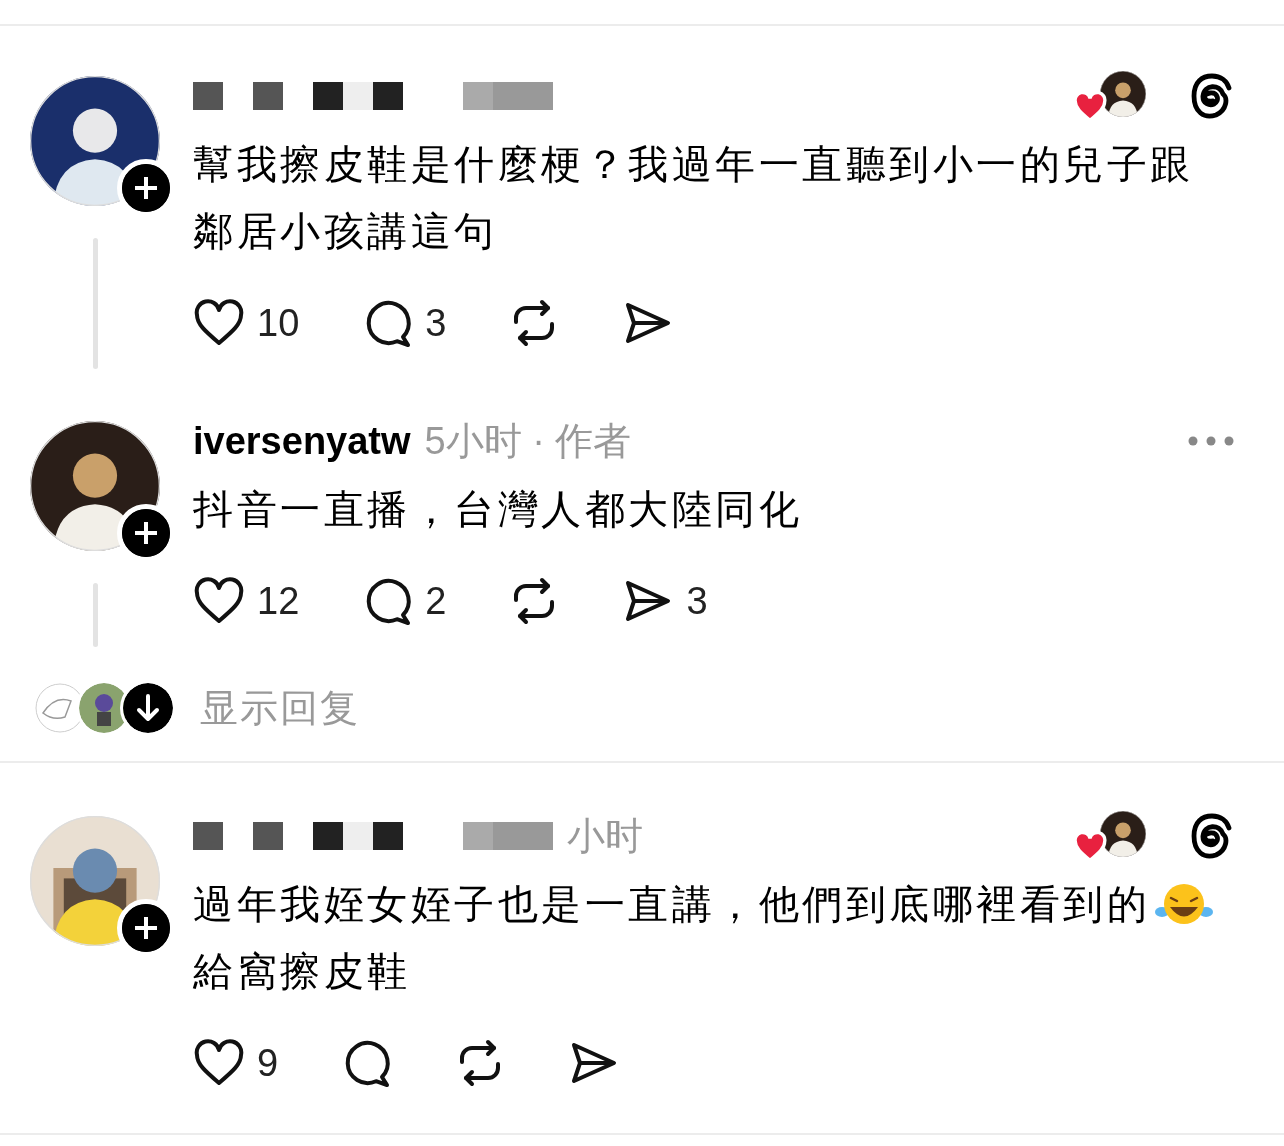 The height and width of the screenshot is (1146, 1284). What do you see at coordinates (1211, 441) in the screenshot?
I see `more-icon` at bounding box center [1211, 441].